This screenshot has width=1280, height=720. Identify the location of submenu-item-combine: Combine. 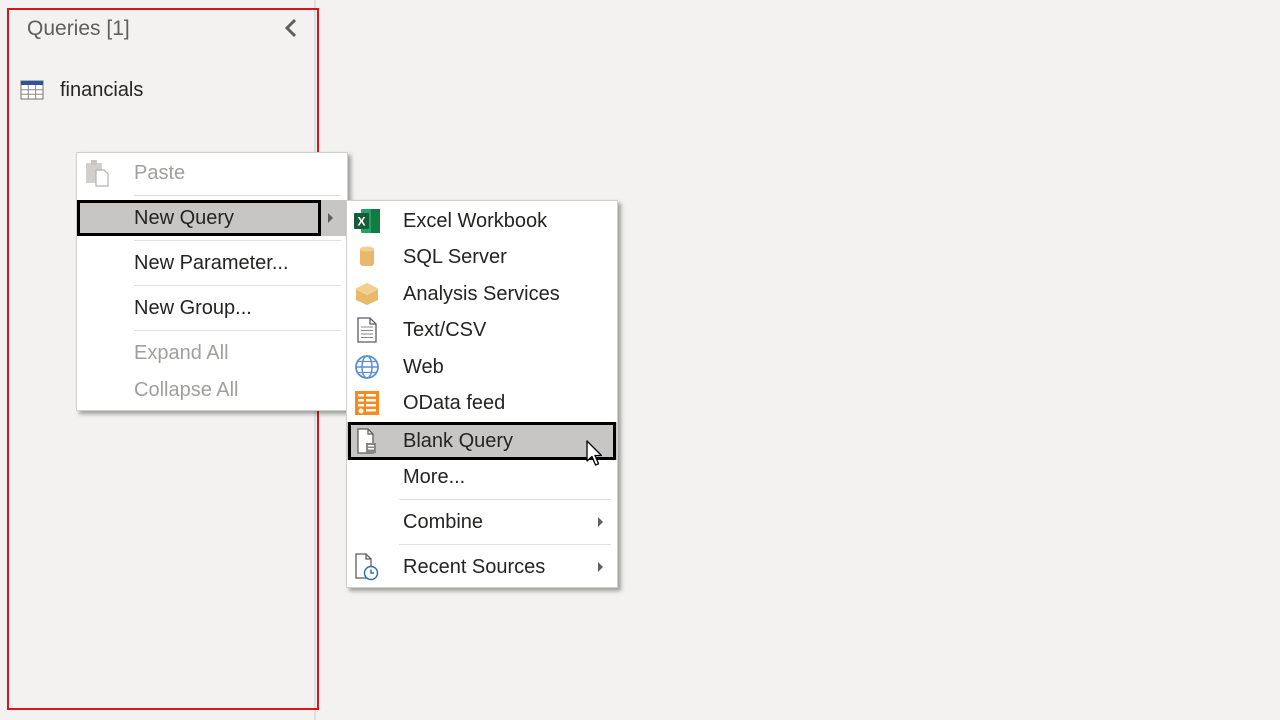
(482, 522).